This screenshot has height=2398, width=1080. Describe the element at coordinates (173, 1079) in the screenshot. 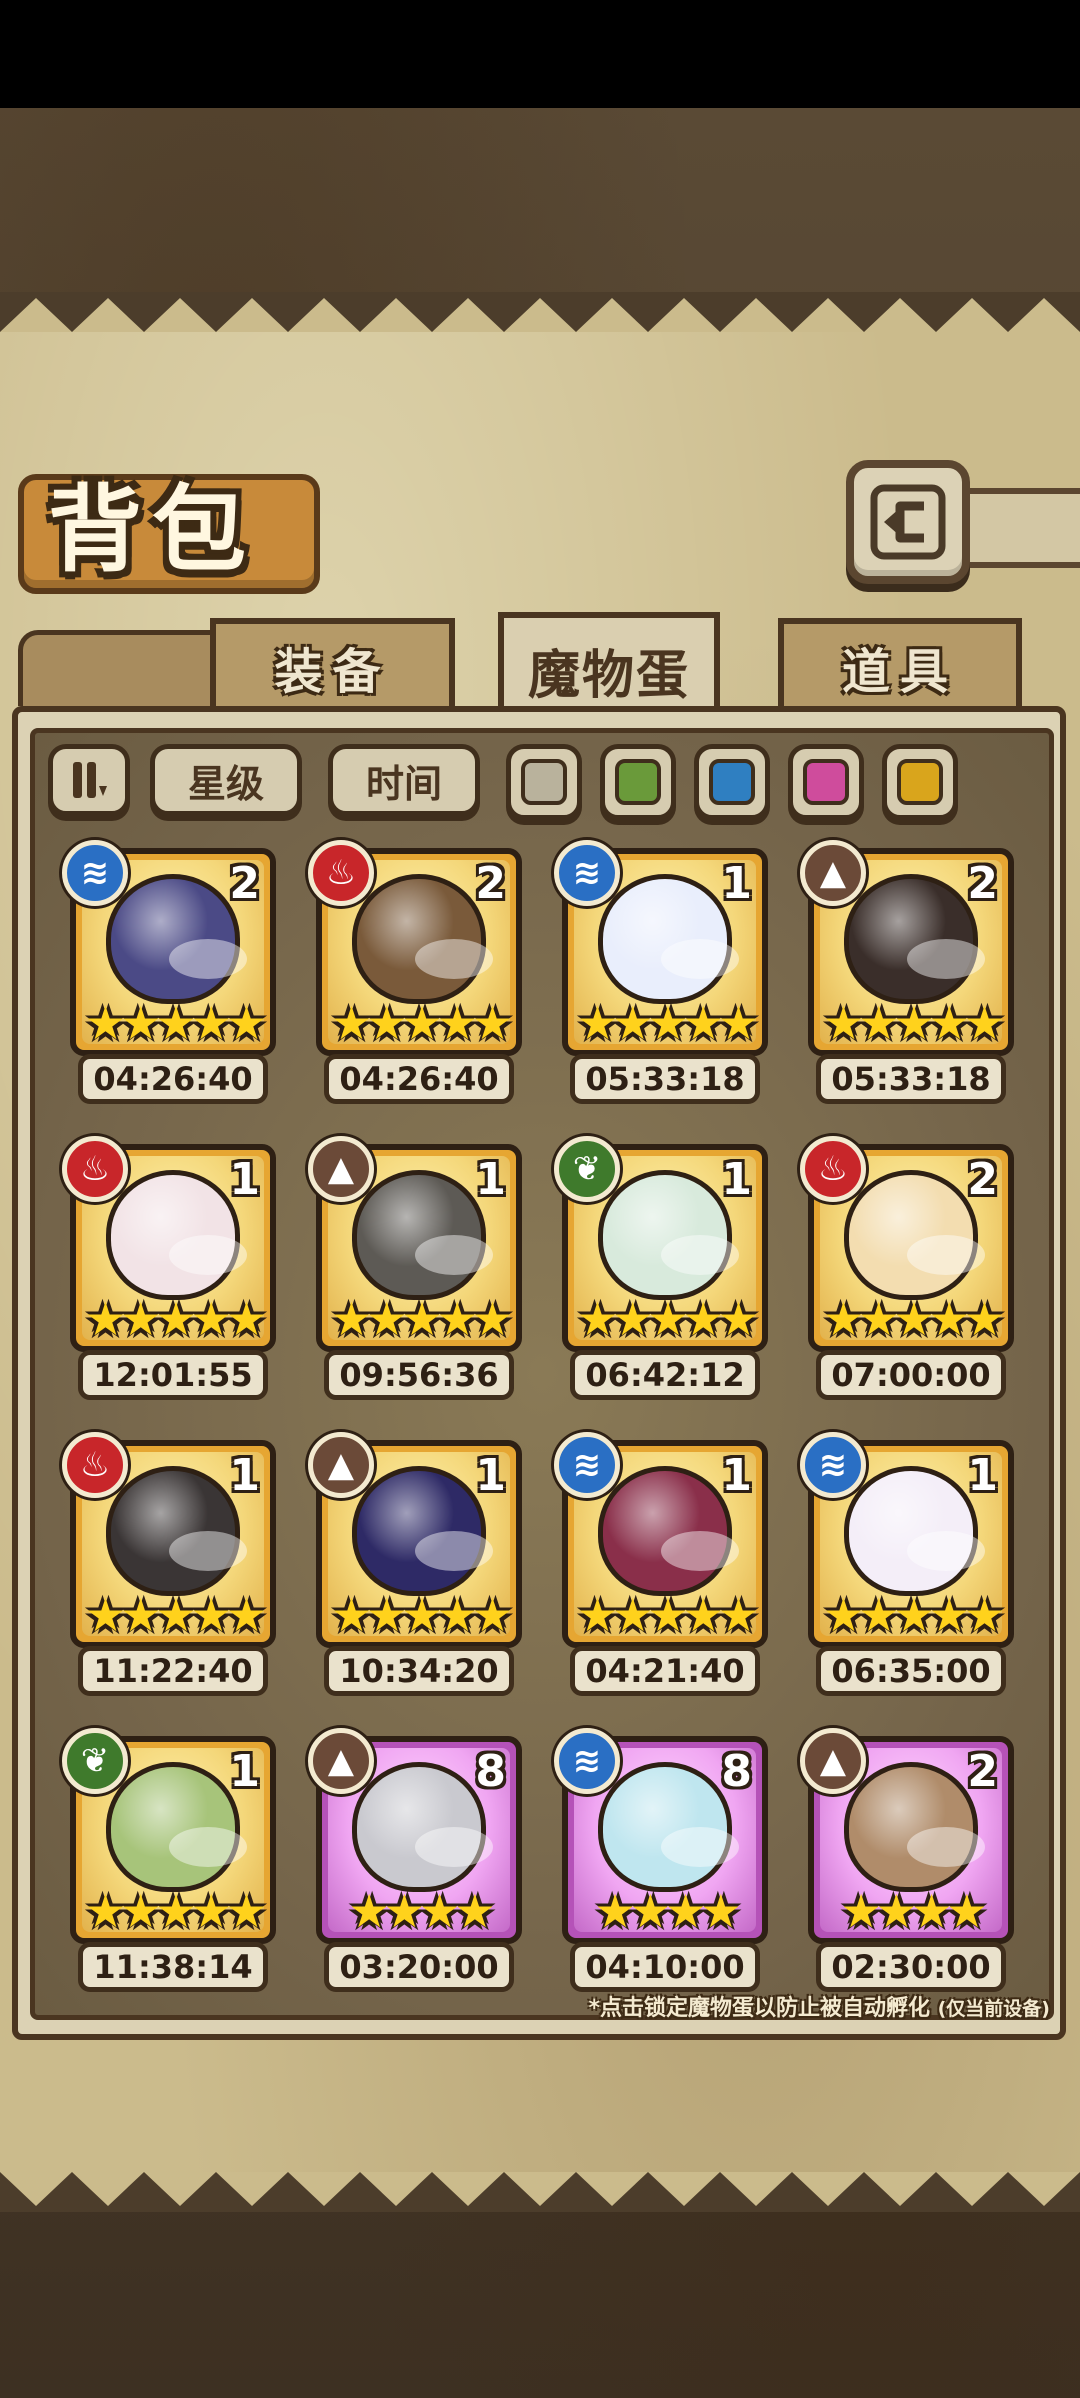

I see `hatch-timer: 04:26:40` at that location.